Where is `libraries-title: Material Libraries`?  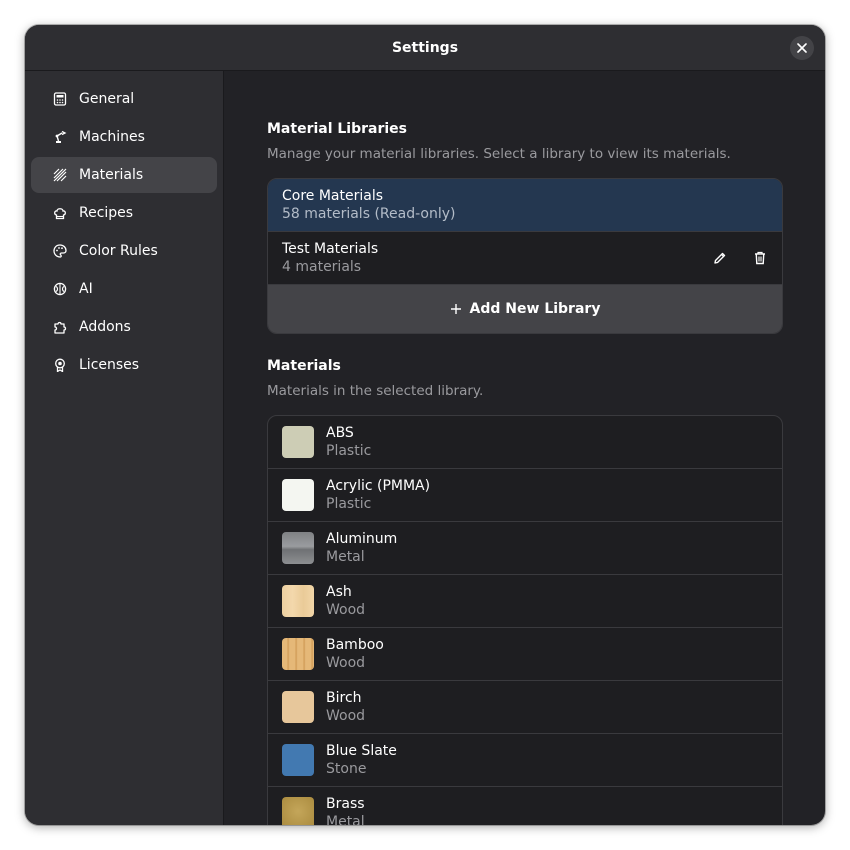
libraries-title: Material Libraries is located at coordinates (337, 129).